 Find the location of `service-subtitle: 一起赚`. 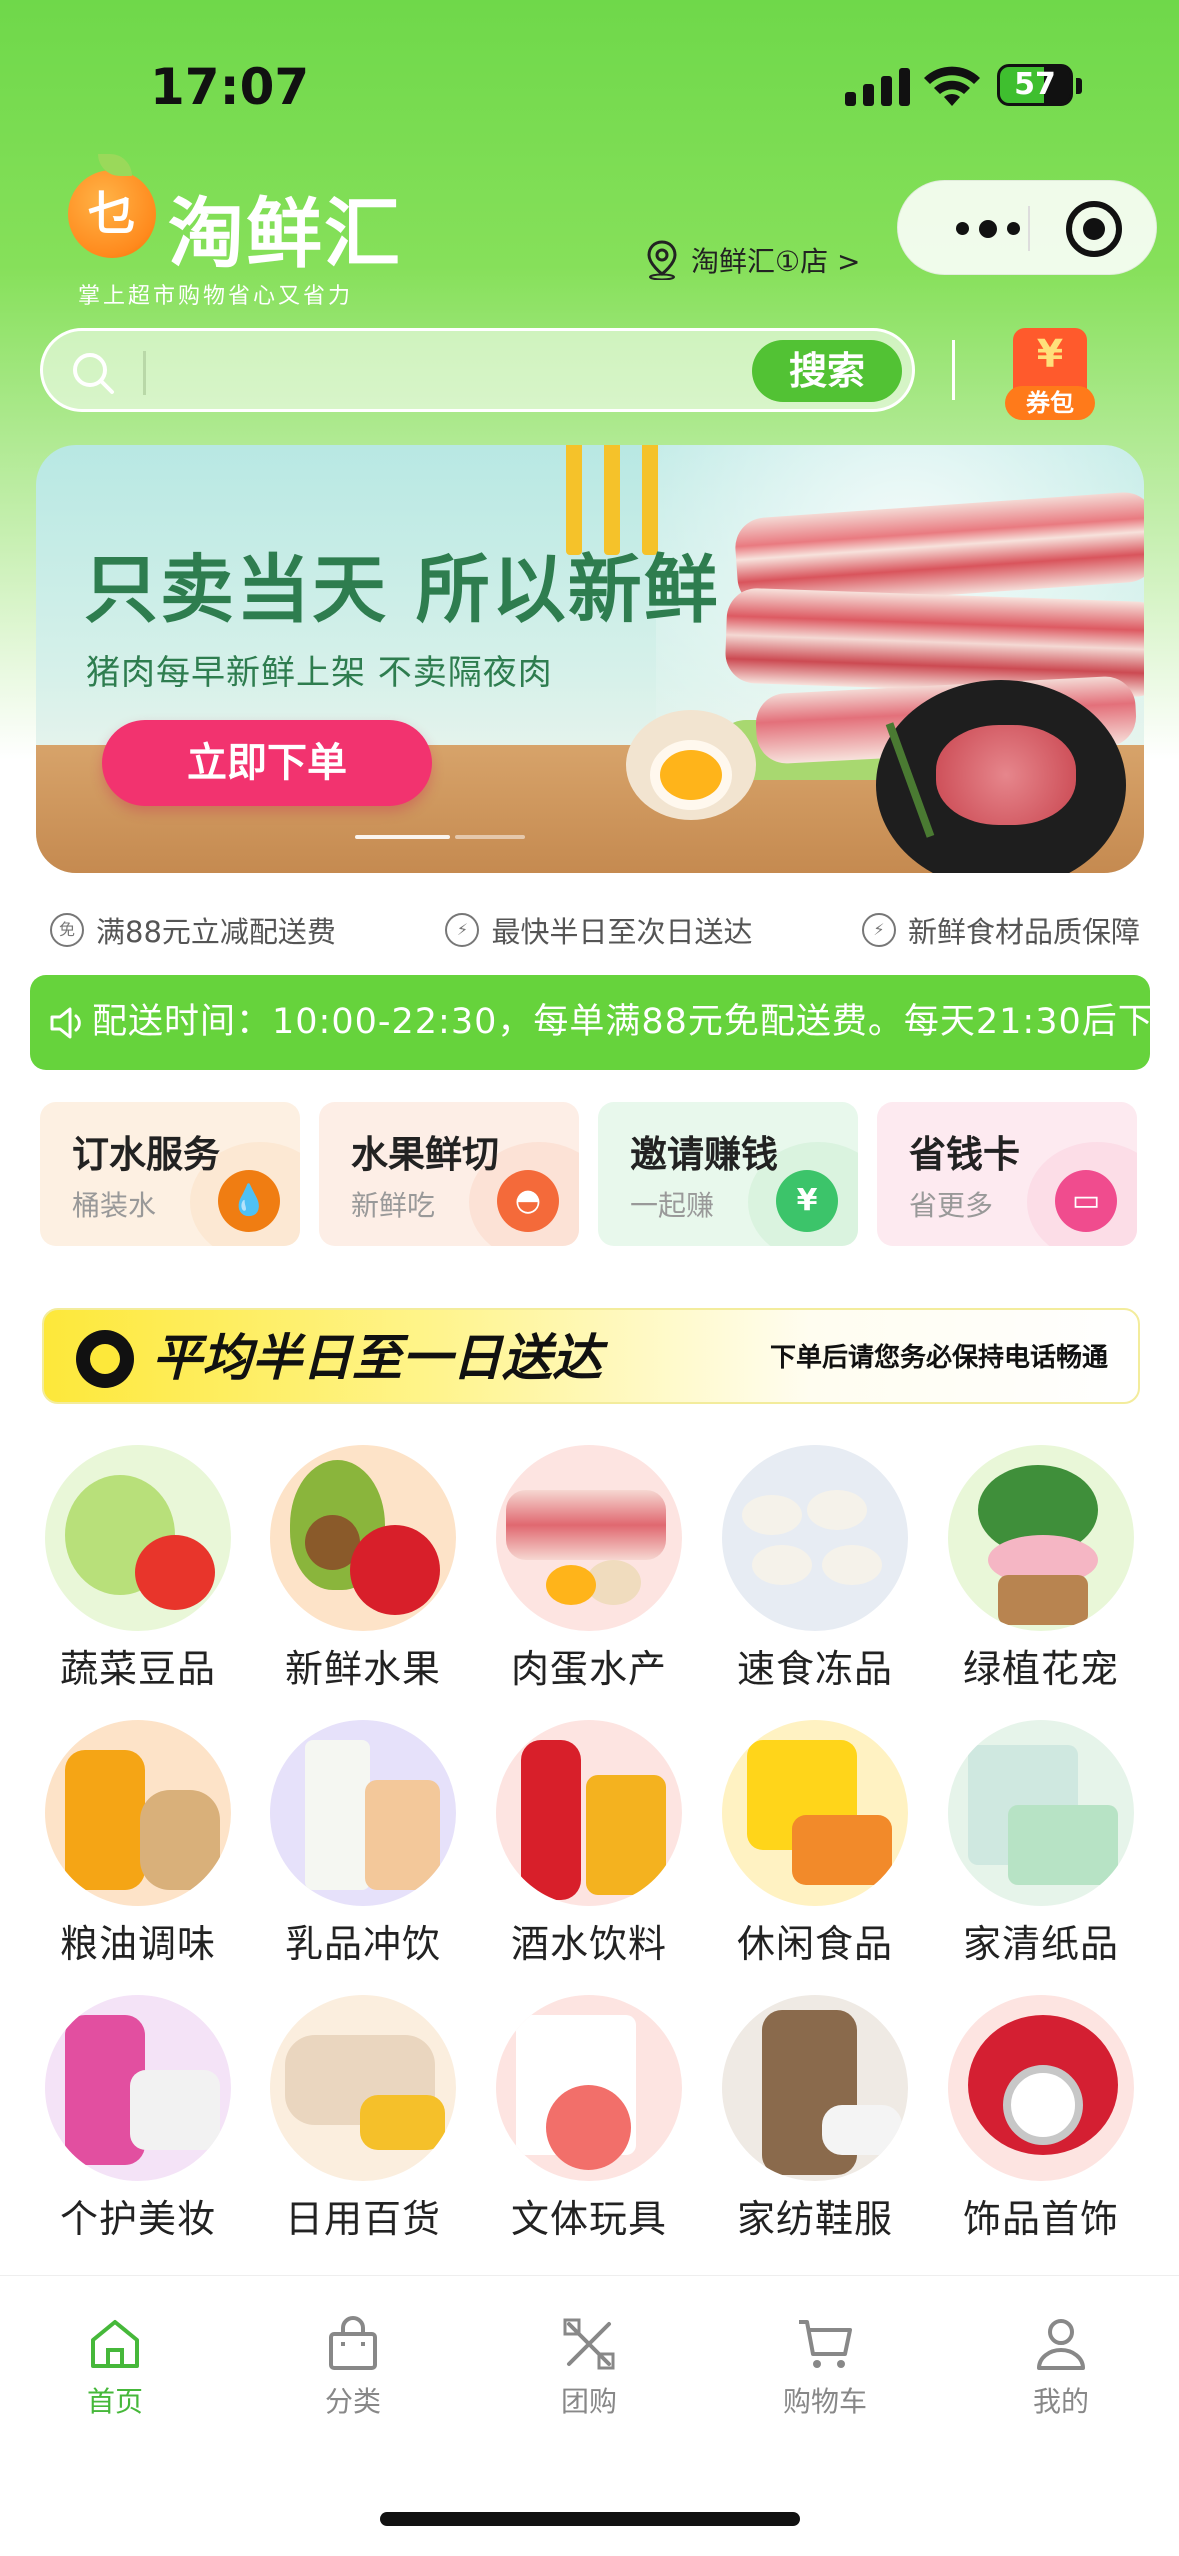

service-subtitle: 一起赚 is located at coordinates (672, 1205).